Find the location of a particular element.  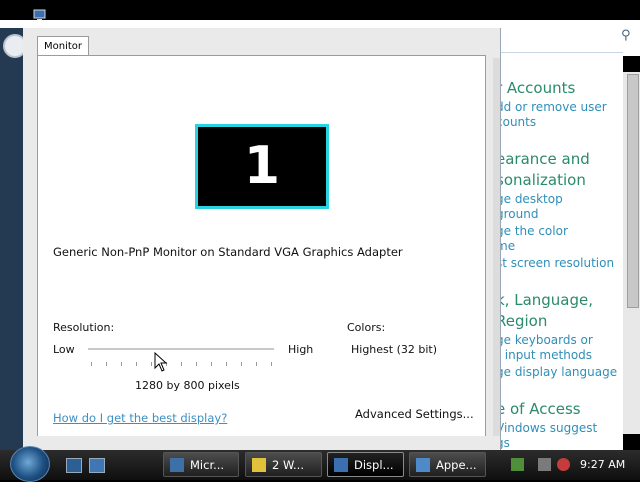

tab-monitor: Monitor is located at coordinates (63, 46).